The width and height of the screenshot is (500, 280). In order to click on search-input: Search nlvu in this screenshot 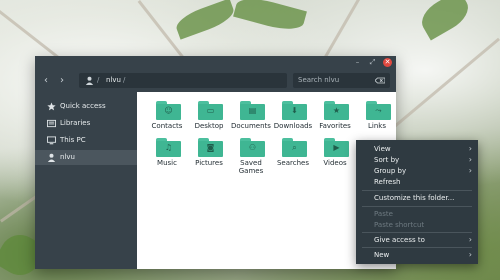, I will do `click(341, 80)`.